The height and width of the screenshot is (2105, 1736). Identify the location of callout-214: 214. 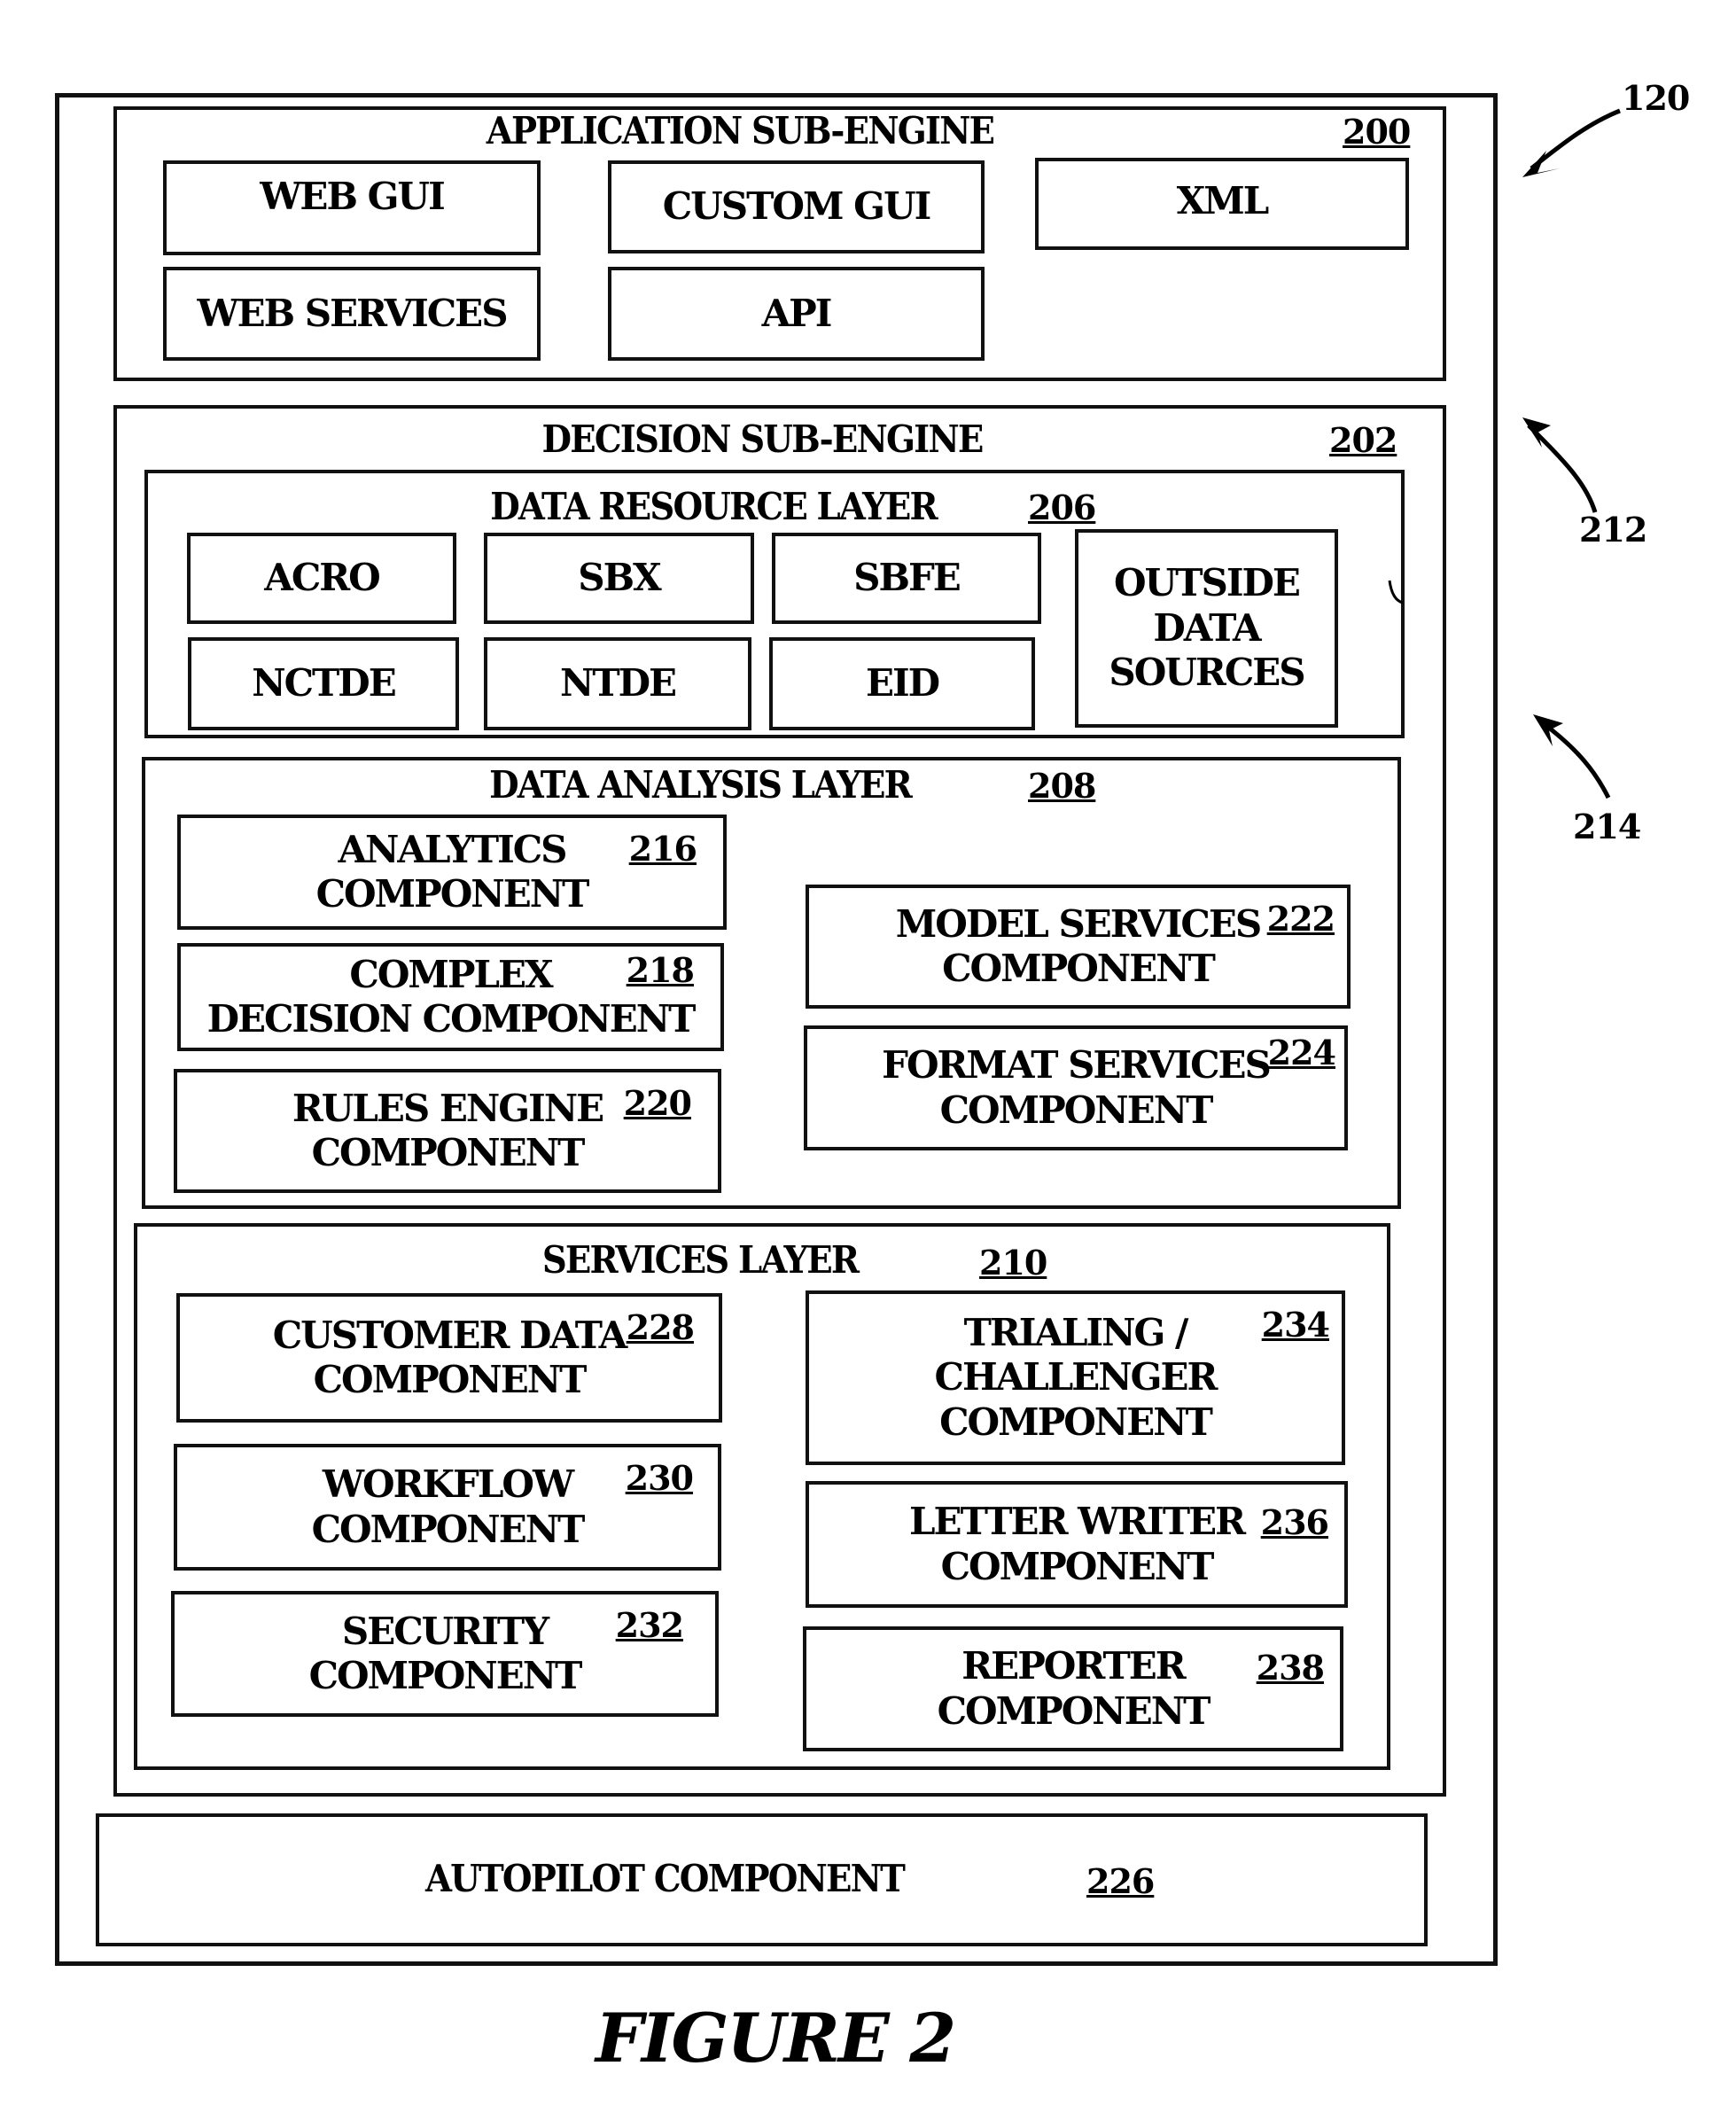
(1607, 826).